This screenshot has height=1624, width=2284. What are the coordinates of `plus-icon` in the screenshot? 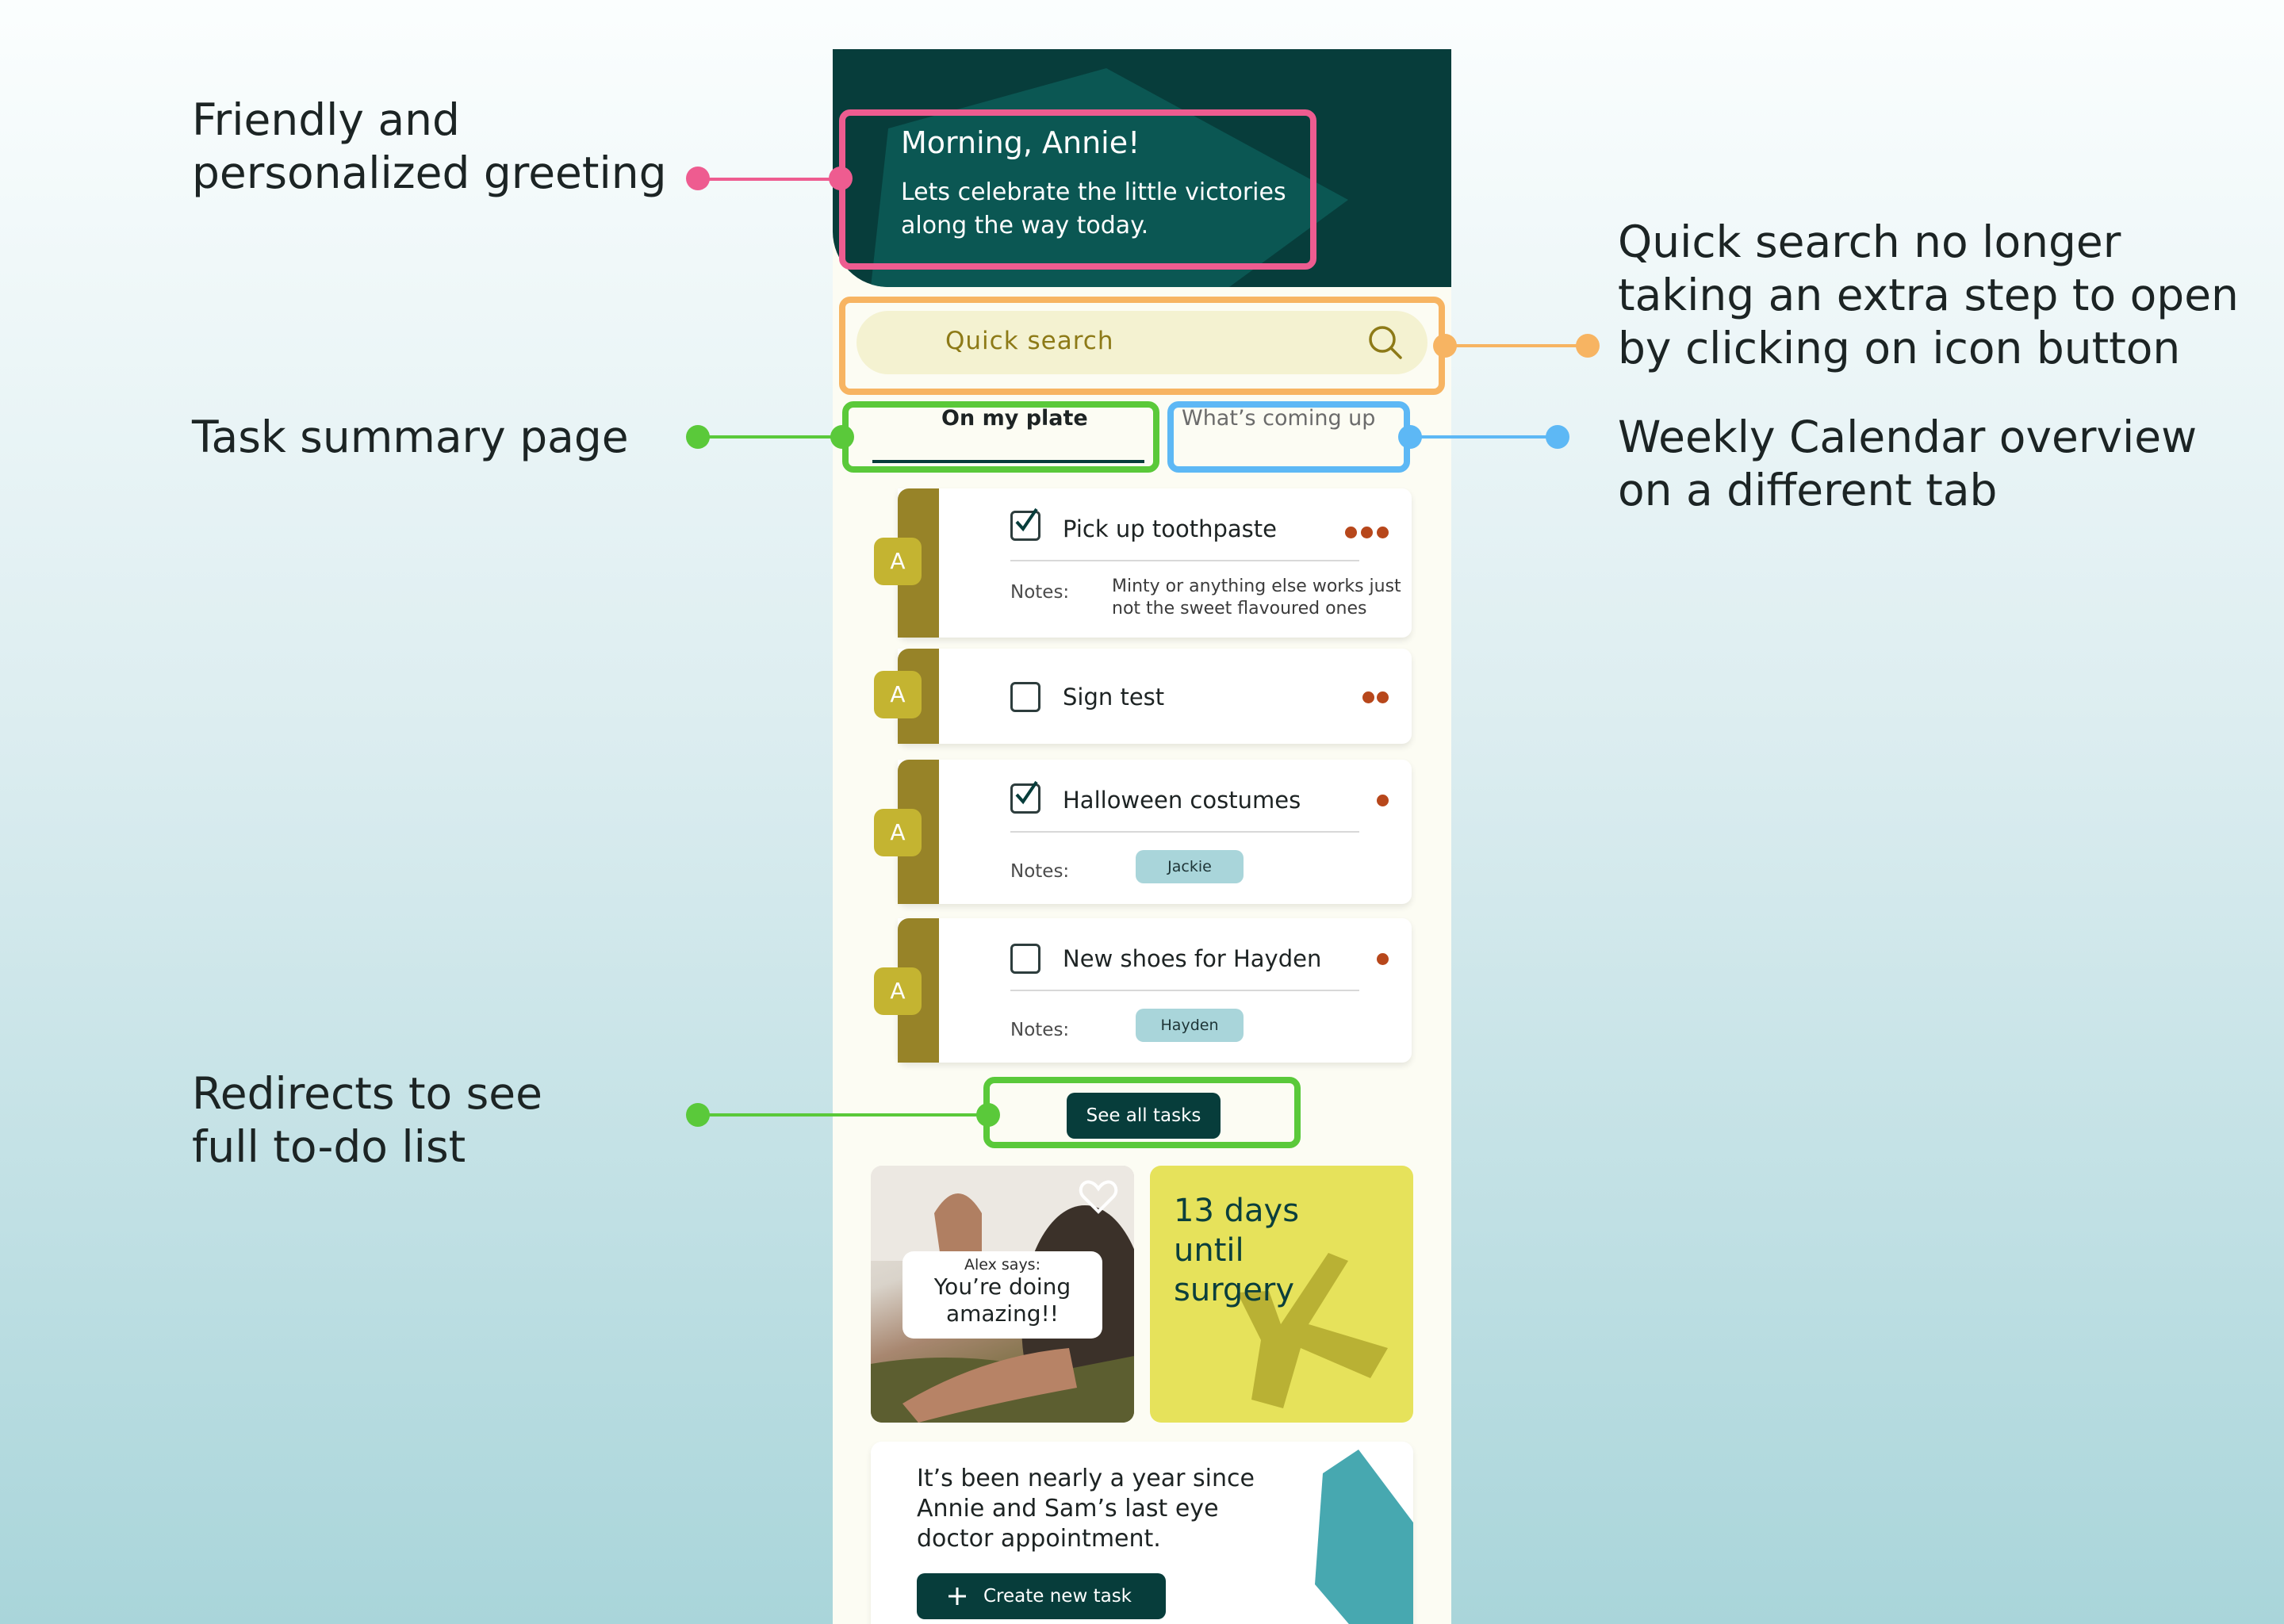 It's located at (957, 1596).